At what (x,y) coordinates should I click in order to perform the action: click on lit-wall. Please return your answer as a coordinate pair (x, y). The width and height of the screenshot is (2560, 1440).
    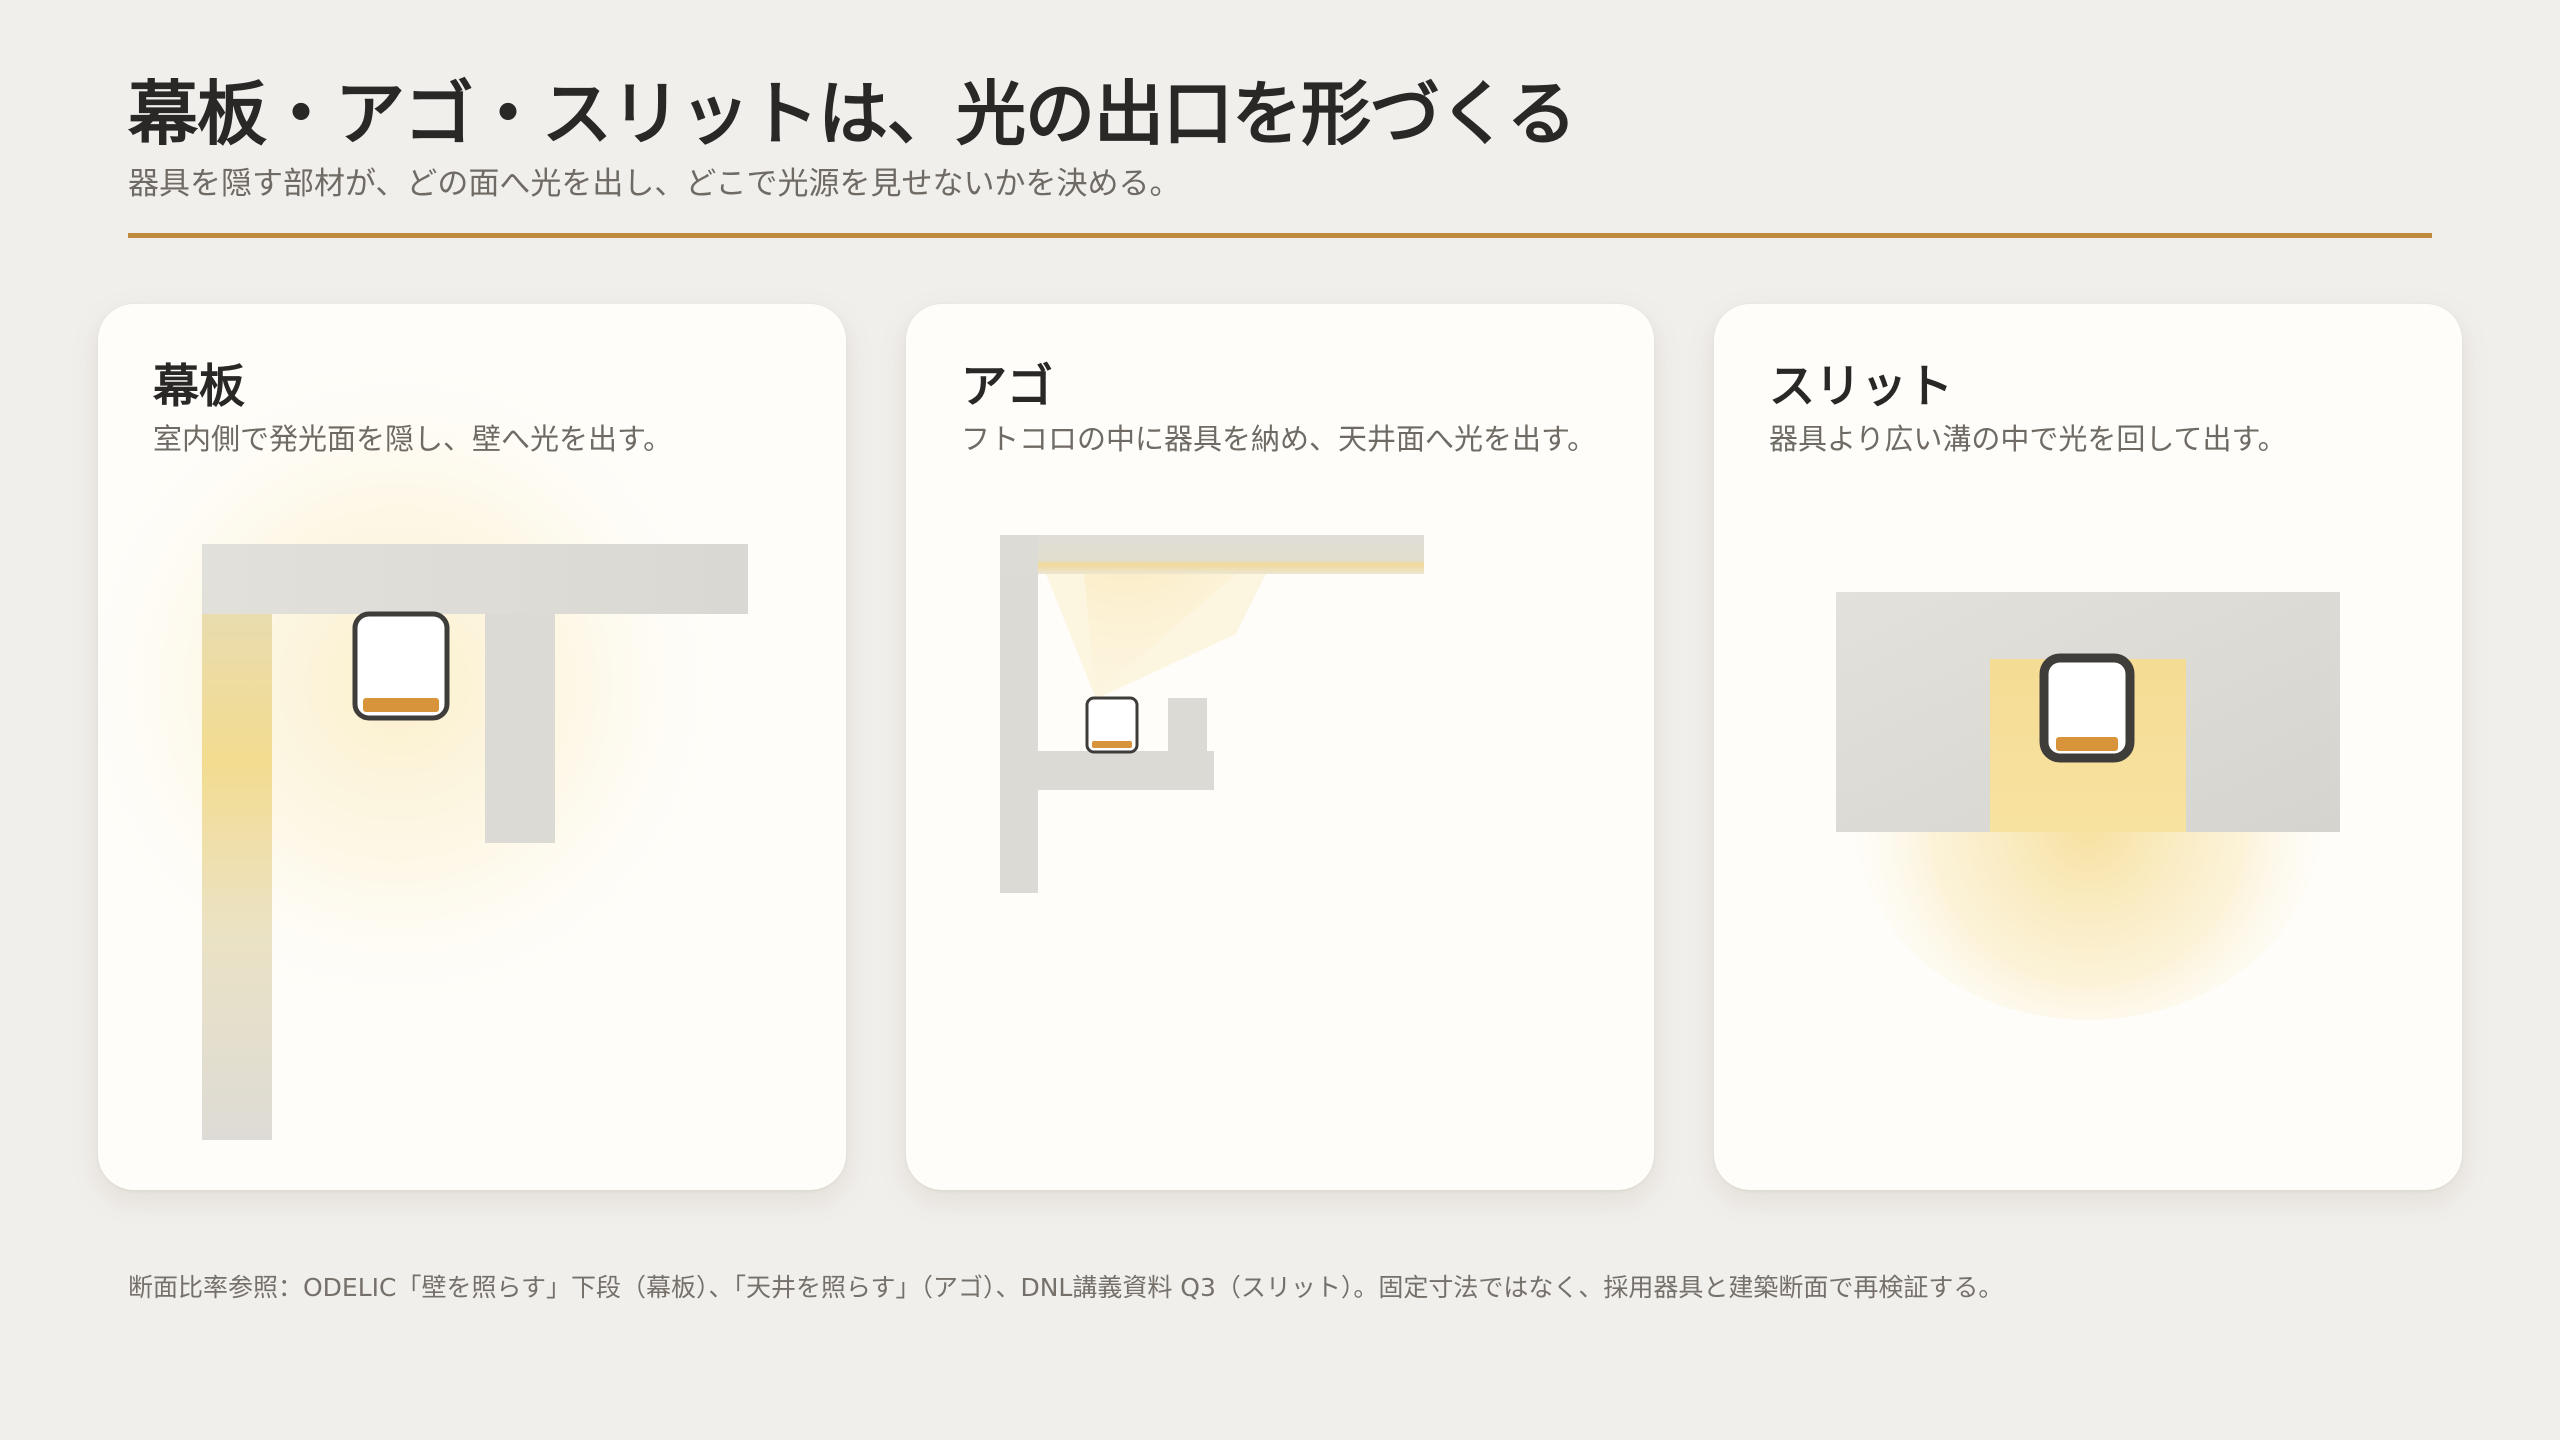
    Looking at the image, I should click on (237, 877).